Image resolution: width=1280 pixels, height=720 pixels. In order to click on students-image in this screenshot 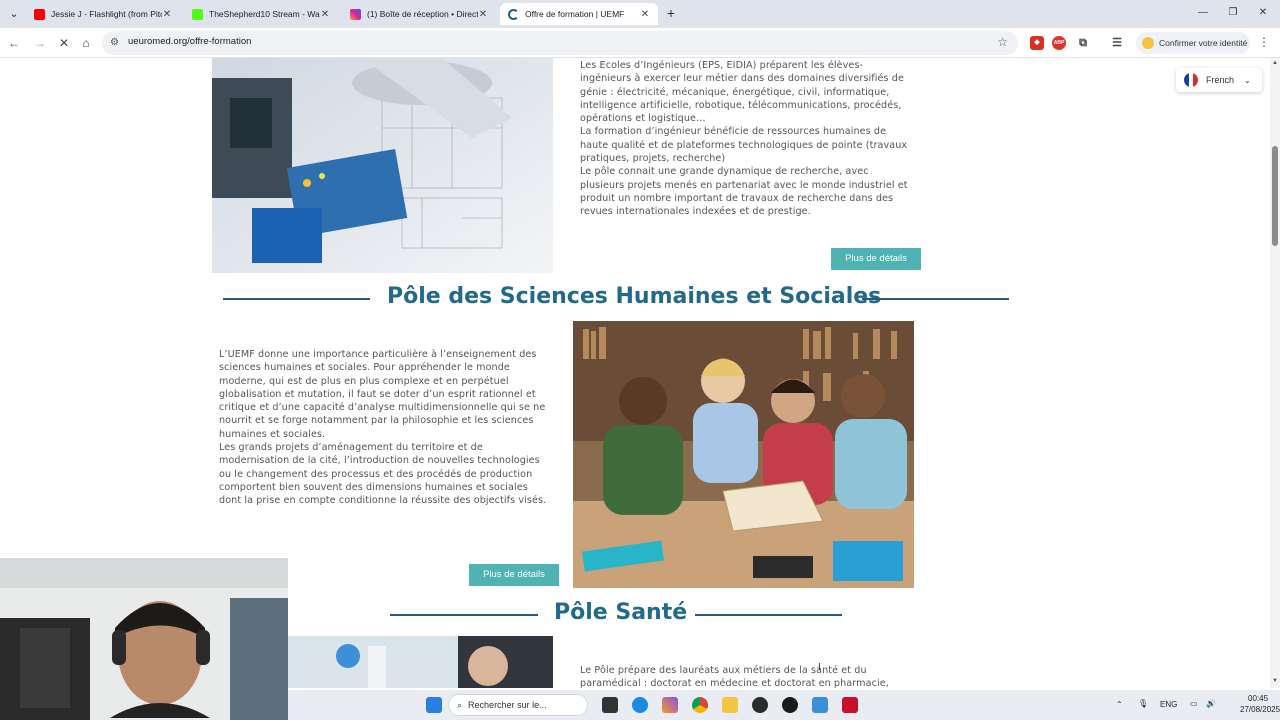, I will do `click(743, 454)`.